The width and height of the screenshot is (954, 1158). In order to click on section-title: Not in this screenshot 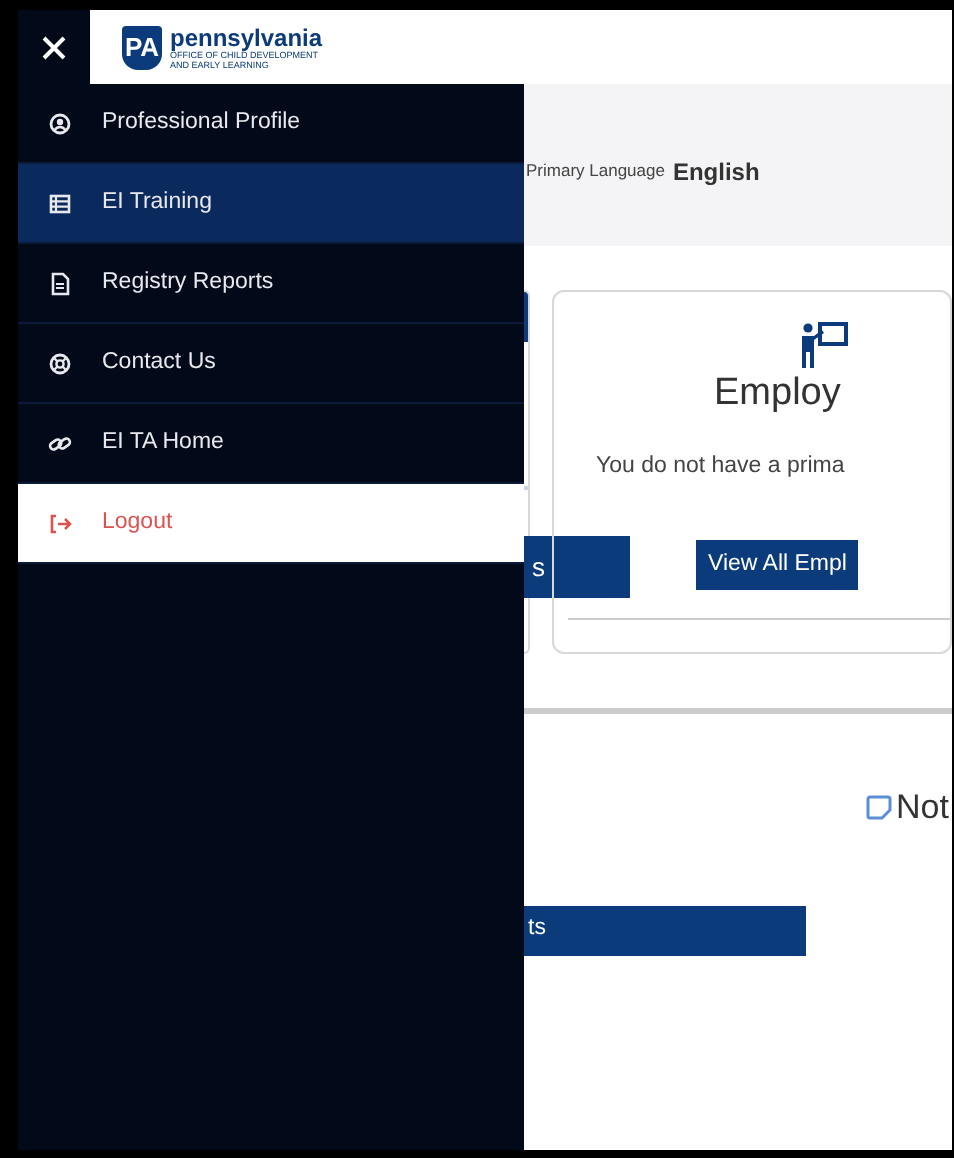, I will do `click(922, 808)`.